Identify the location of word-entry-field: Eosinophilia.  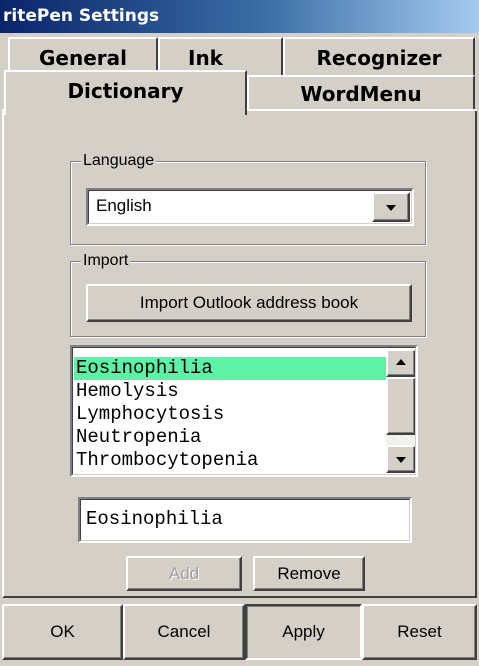
(245, 520).